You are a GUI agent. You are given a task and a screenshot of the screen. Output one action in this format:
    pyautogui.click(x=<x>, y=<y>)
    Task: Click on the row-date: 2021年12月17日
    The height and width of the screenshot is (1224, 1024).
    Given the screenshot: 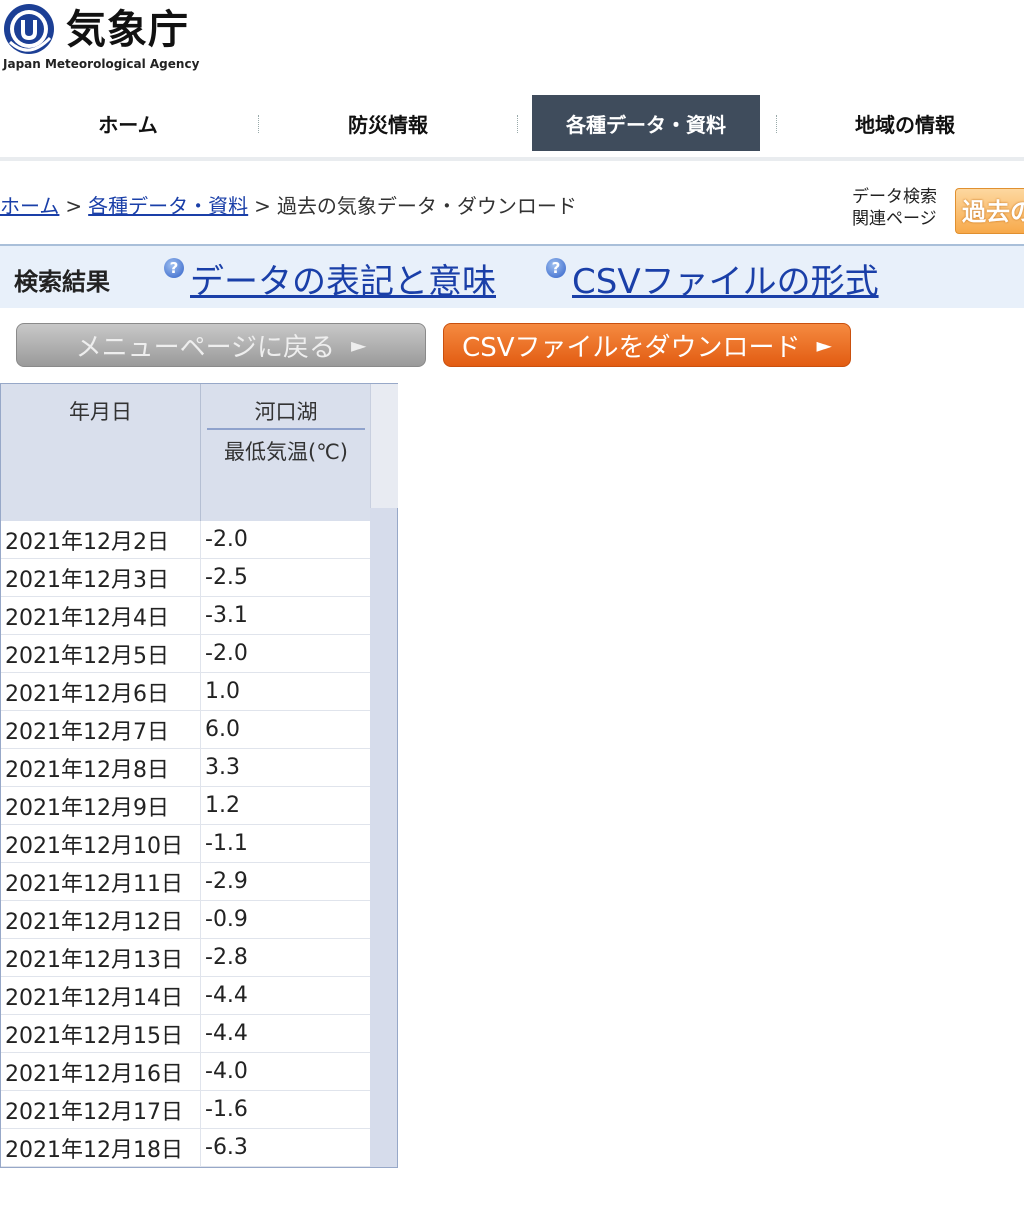 What is the action you would take?
    pyautogui.click(x=101, y=1109)
    